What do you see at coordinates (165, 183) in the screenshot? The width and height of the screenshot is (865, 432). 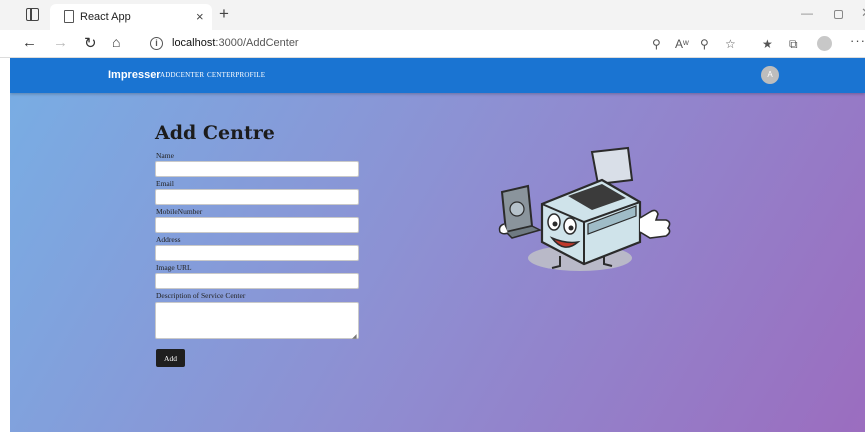 I see `email-label: Email` at bounding box center [165, 183].